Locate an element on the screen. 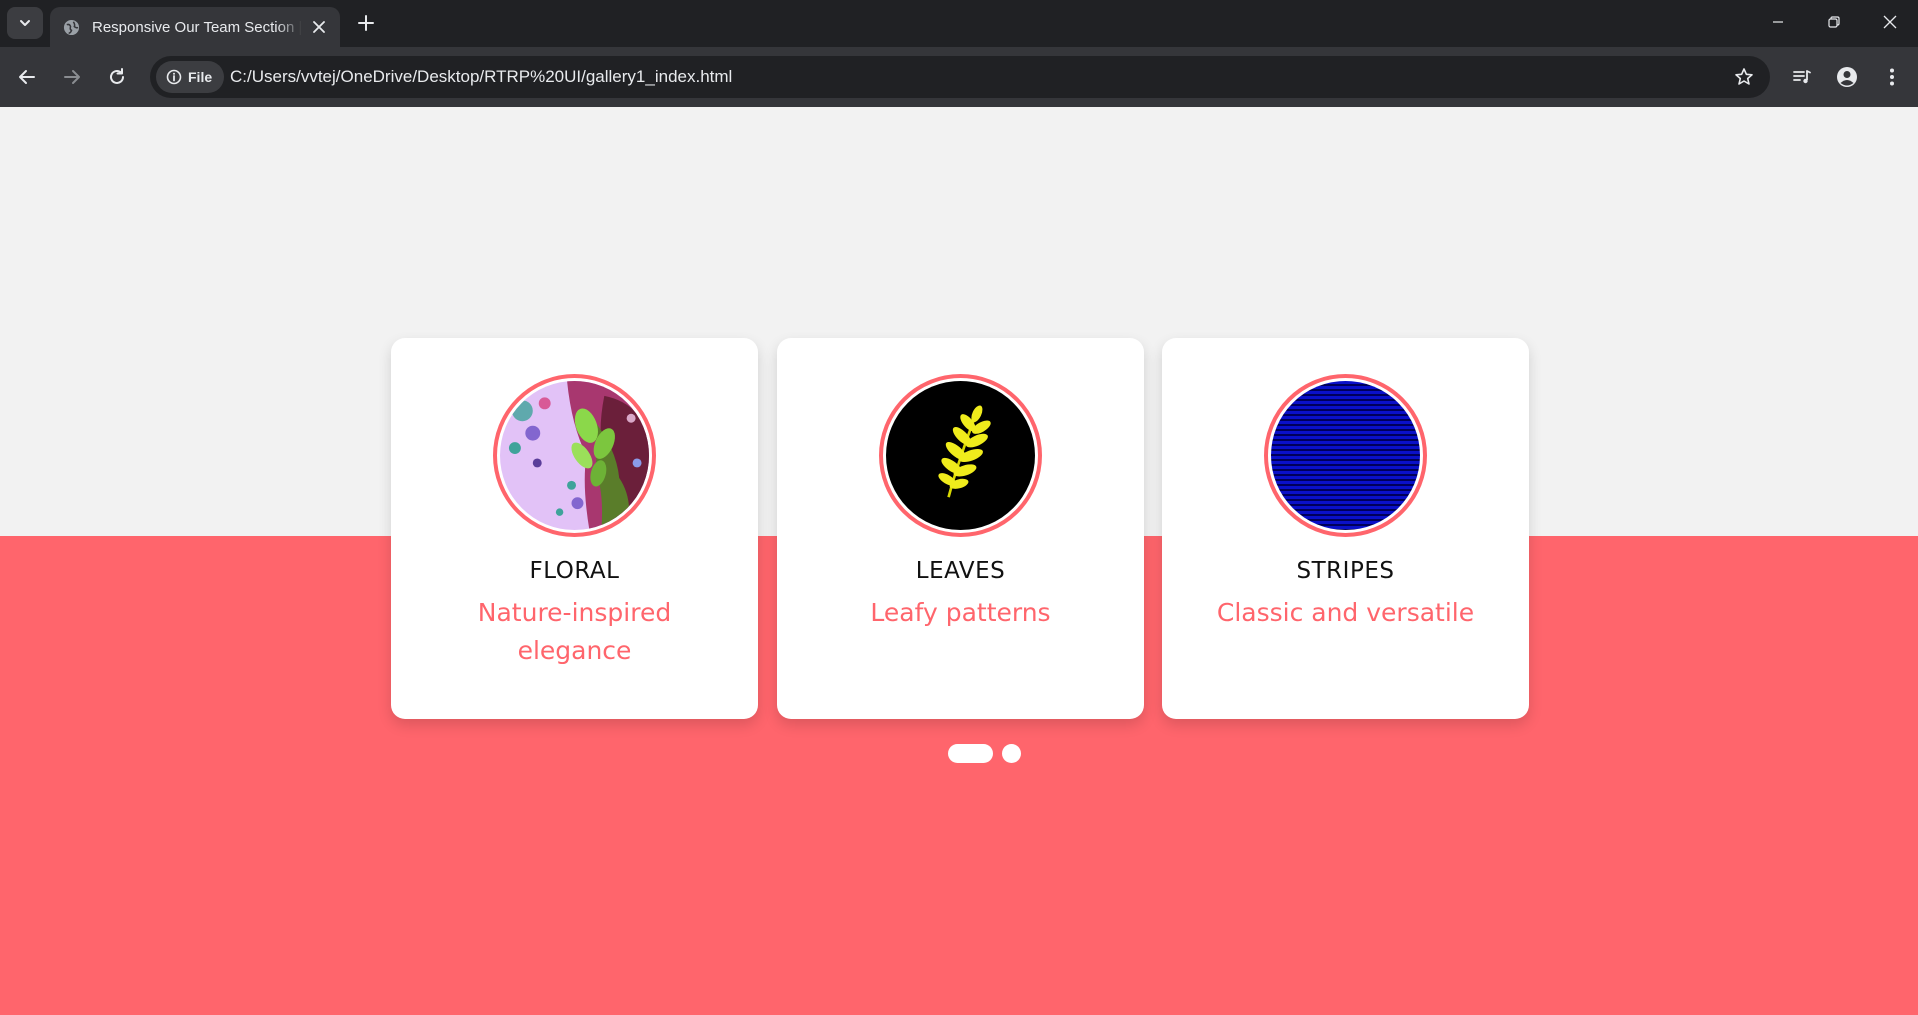 Image resolution: width=1918 pixels, height=1015 pixels. minimize-button is located at coordinates (1778, 22).